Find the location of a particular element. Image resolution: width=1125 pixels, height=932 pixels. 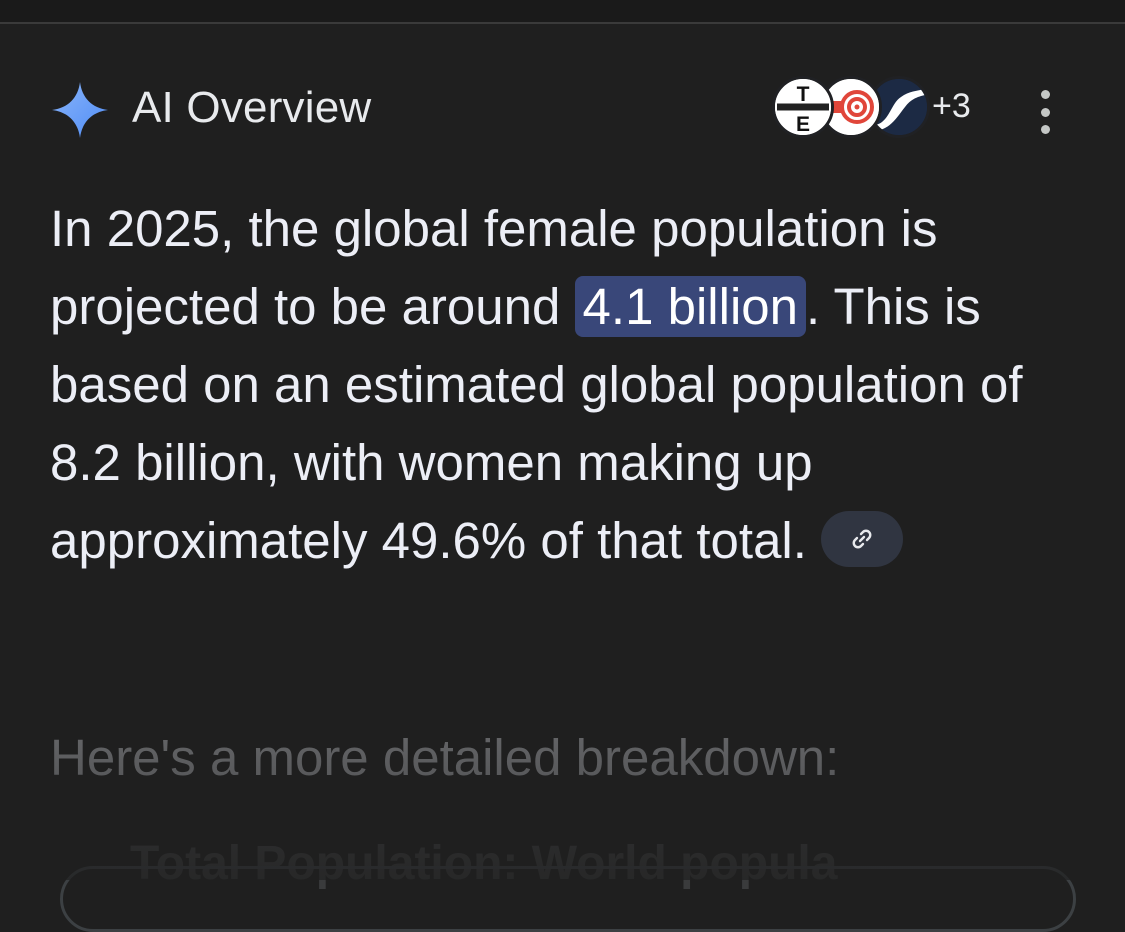

top-divider-bar is located at coordinates (562, 12).